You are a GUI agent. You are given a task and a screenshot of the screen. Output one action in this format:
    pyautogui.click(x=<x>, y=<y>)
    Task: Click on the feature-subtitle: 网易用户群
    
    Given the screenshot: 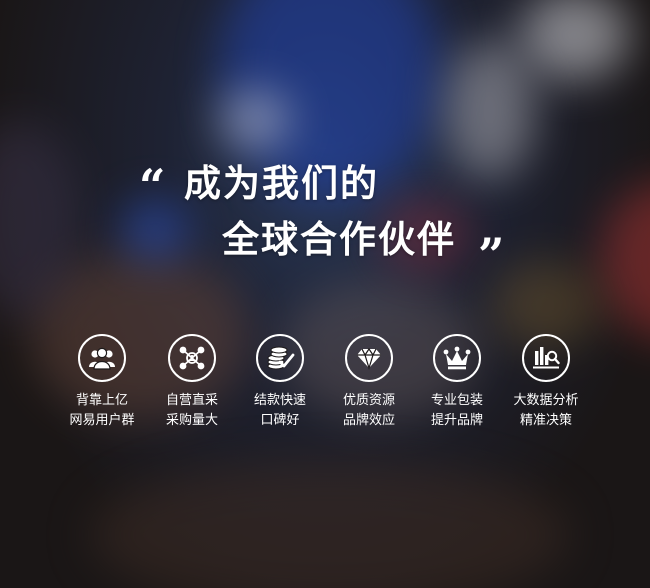 What is the action you would take?
    pyautogui.click(x=102, y=420)
    